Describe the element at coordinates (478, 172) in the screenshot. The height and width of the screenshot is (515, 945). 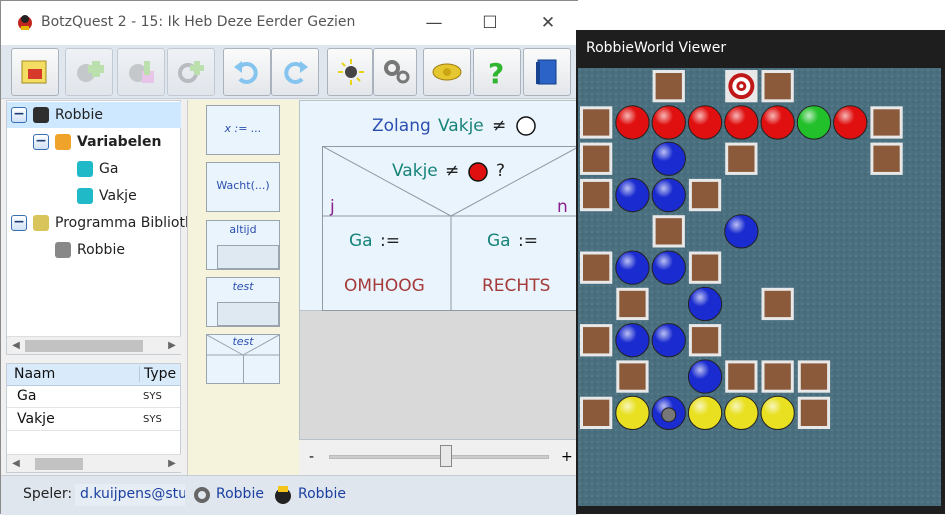
I see `red-circle-icon` at that location.